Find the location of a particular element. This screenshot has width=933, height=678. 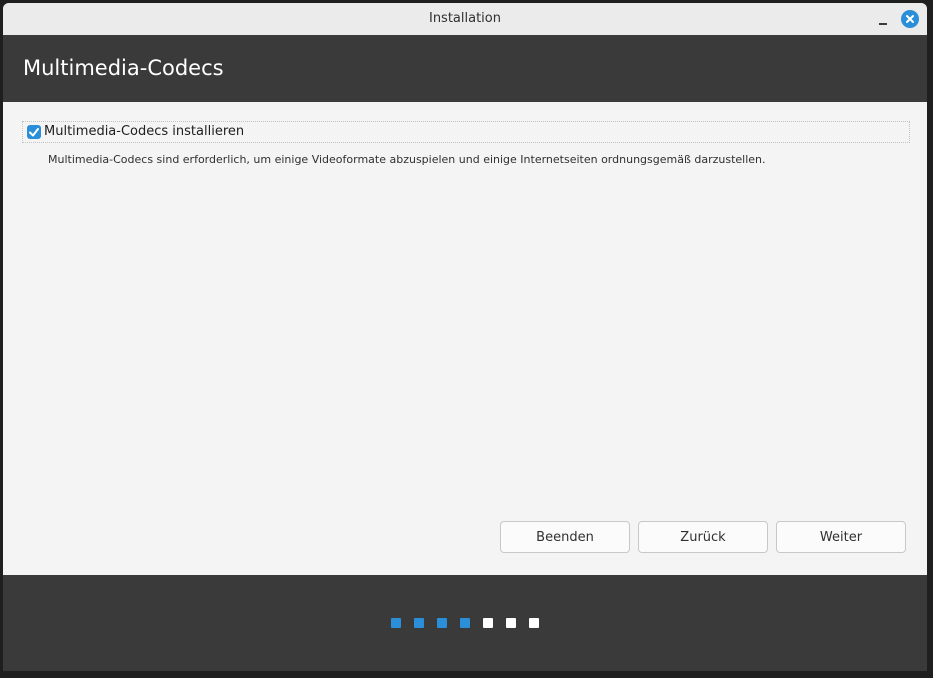

page-title: Multimedia-Codecs is located at coordinates (123, 68).